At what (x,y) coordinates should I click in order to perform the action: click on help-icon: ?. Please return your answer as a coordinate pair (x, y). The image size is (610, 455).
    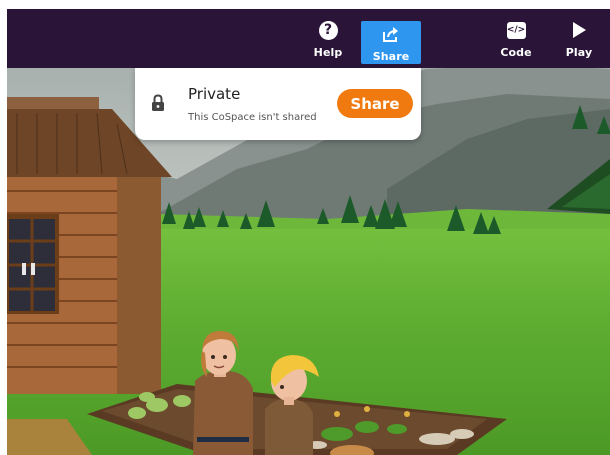
    Looking at the image, I should click on (328, 30).